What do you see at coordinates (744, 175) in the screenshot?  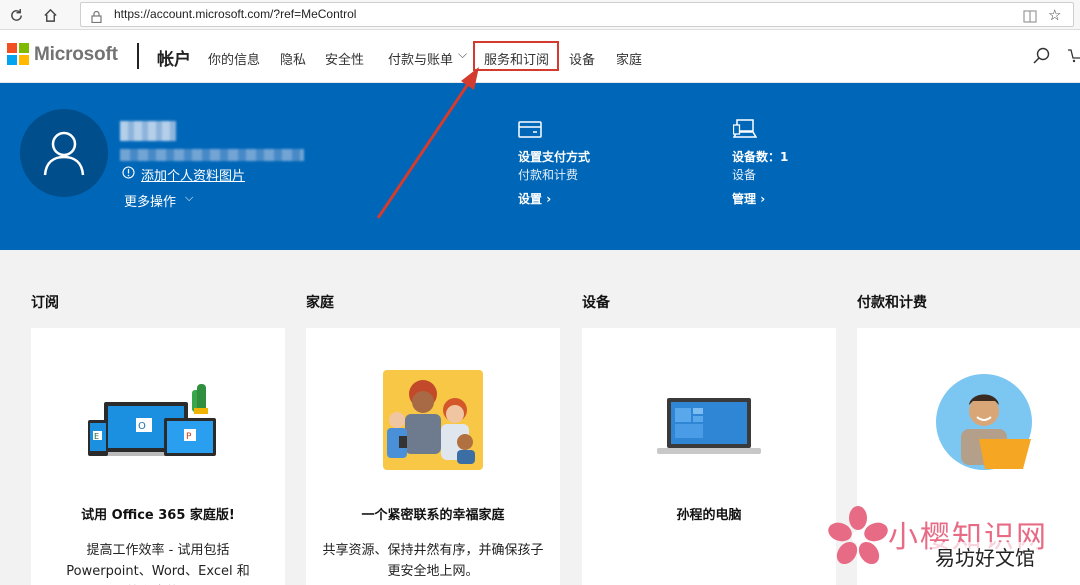 I see `devices-subtitle: 设备` at bounding box center [744, 175].